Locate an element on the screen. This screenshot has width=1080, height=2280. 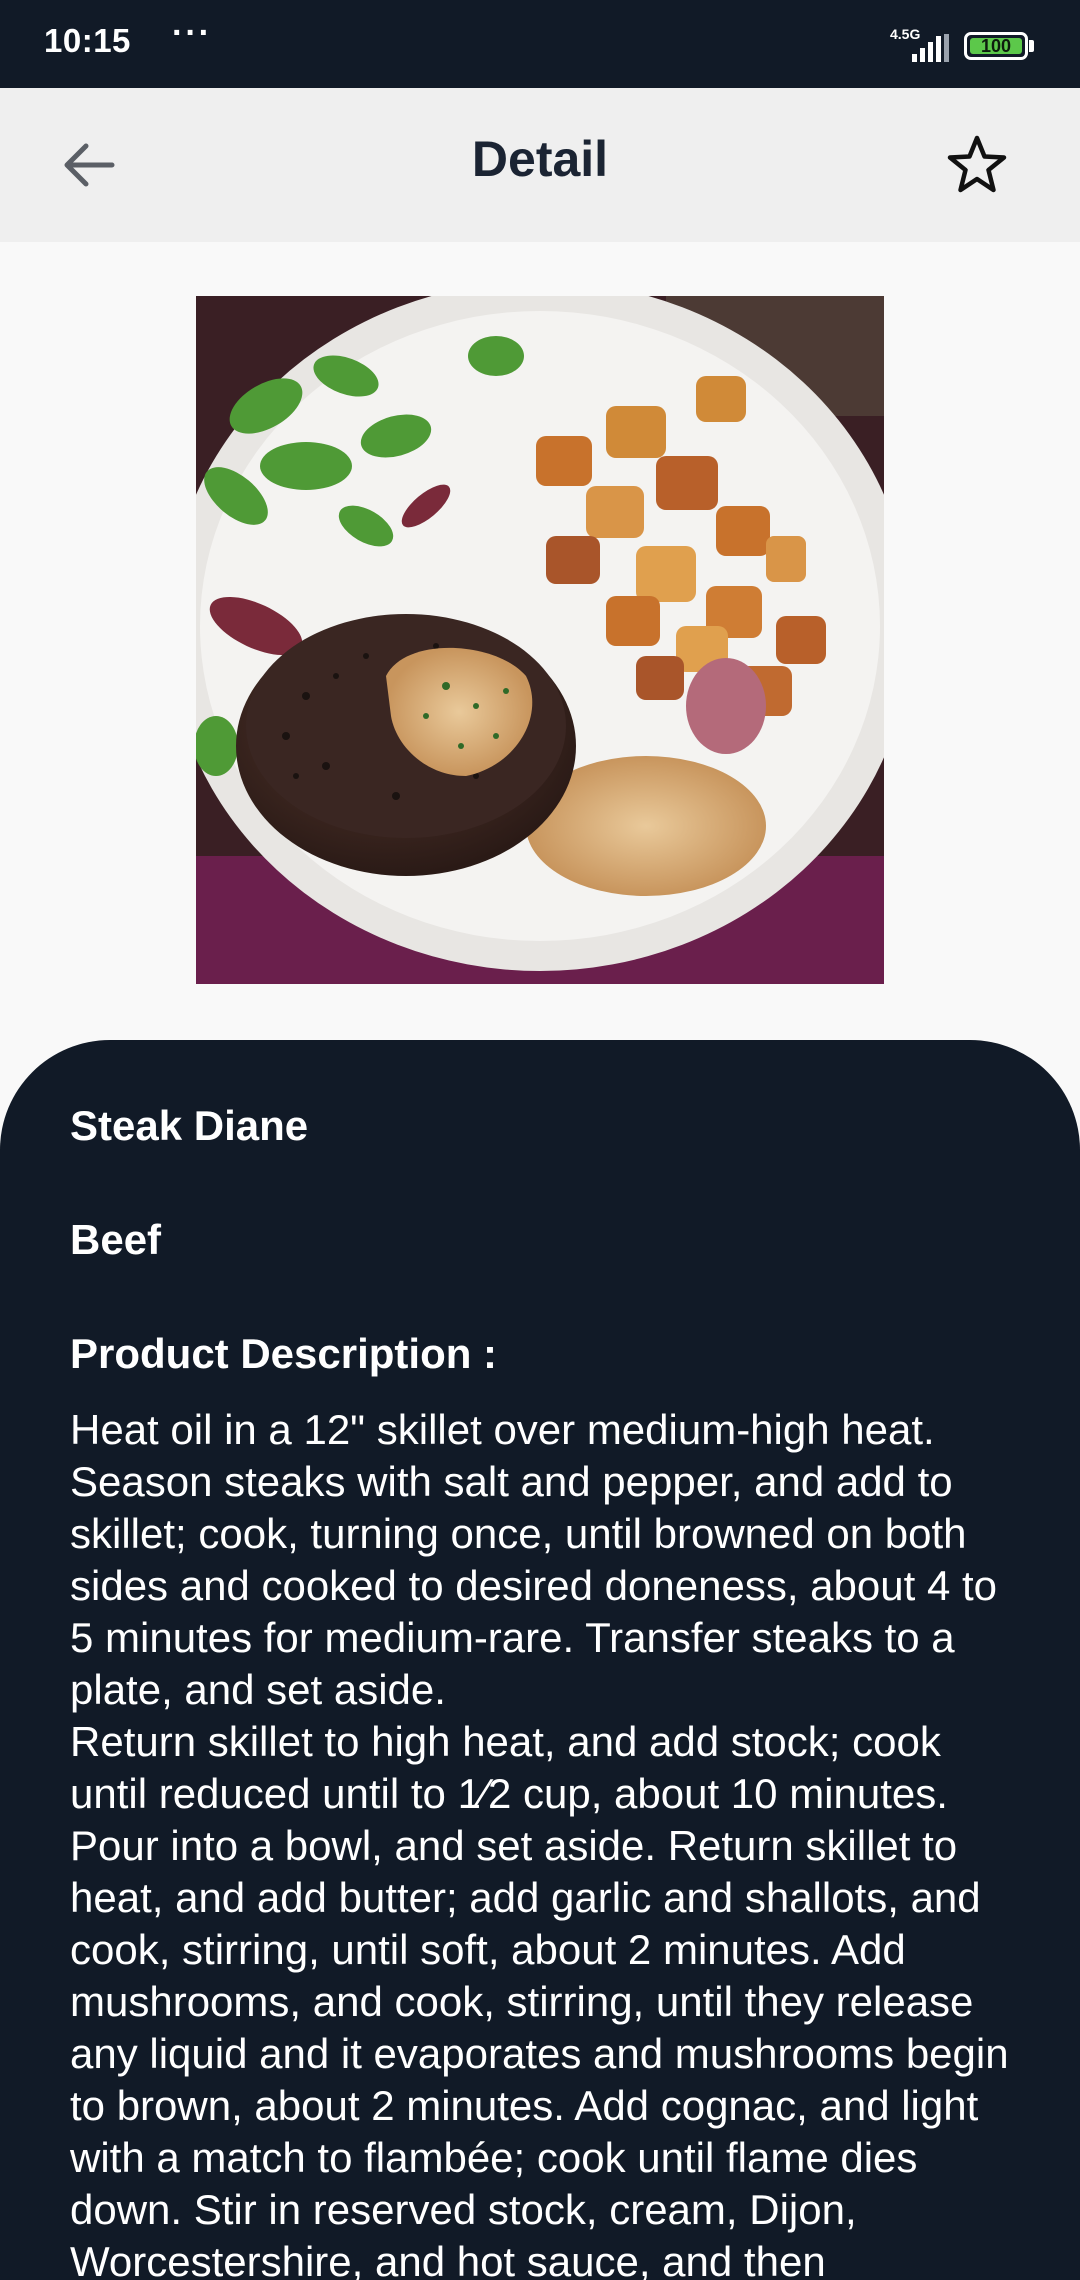
status-bar: 10:15 ··· 4.5G 100 is located at coordinates (540, 44).